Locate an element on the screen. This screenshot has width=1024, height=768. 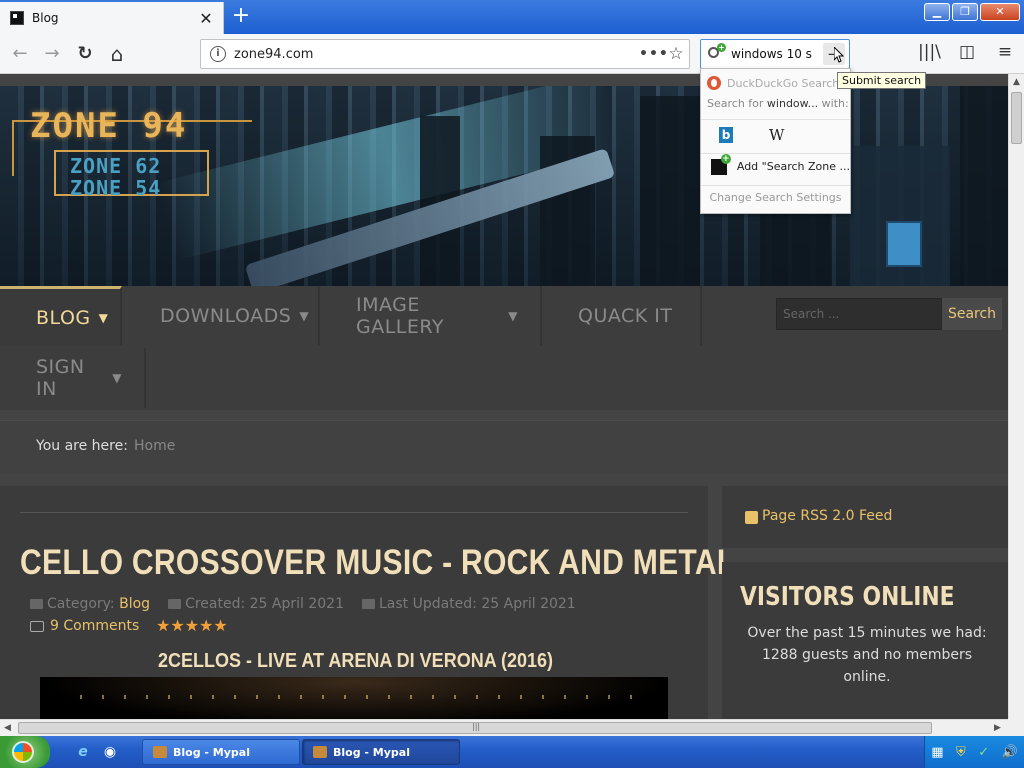
forward-icon: → is located at coordinates (52, 54).